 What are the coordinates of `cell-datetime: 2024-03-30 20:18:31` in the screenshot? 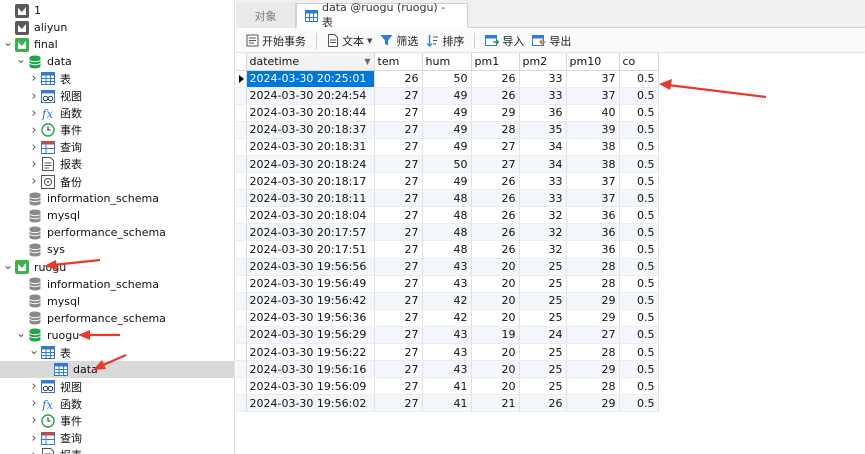 It's located at (310, 147).